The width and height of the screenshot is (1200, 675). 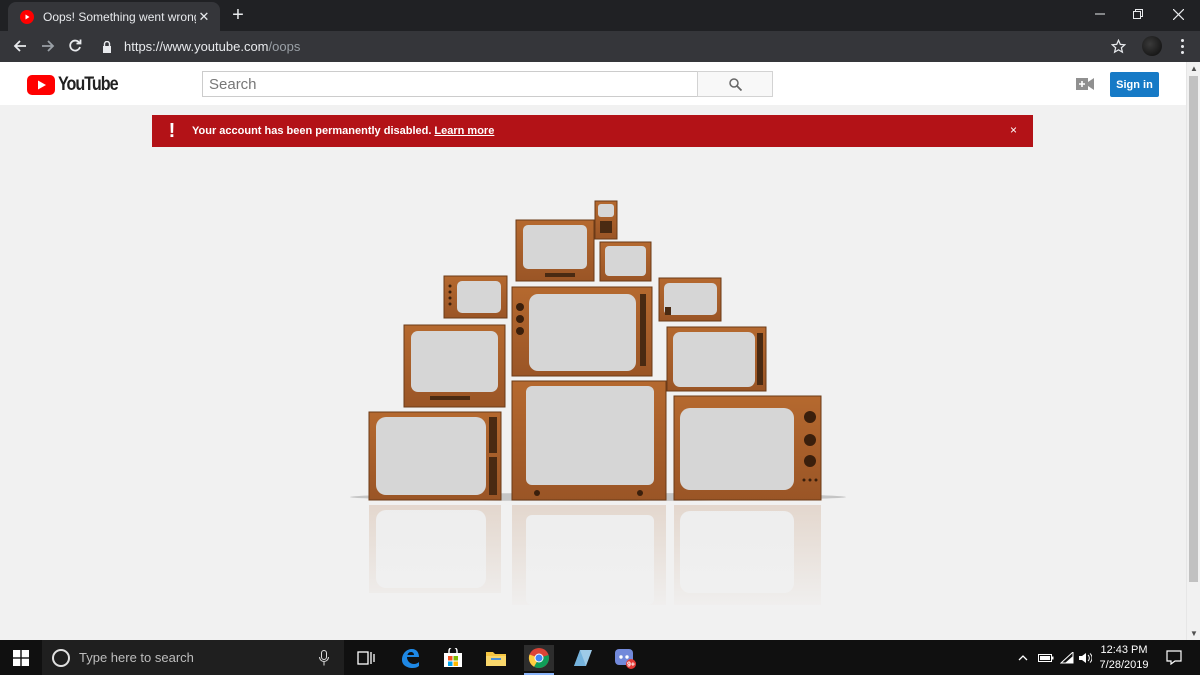 What do you see at coordinates (589, 440) in the screenshot?
I see `tv-bottom-center` at bounding box center [589, 440].